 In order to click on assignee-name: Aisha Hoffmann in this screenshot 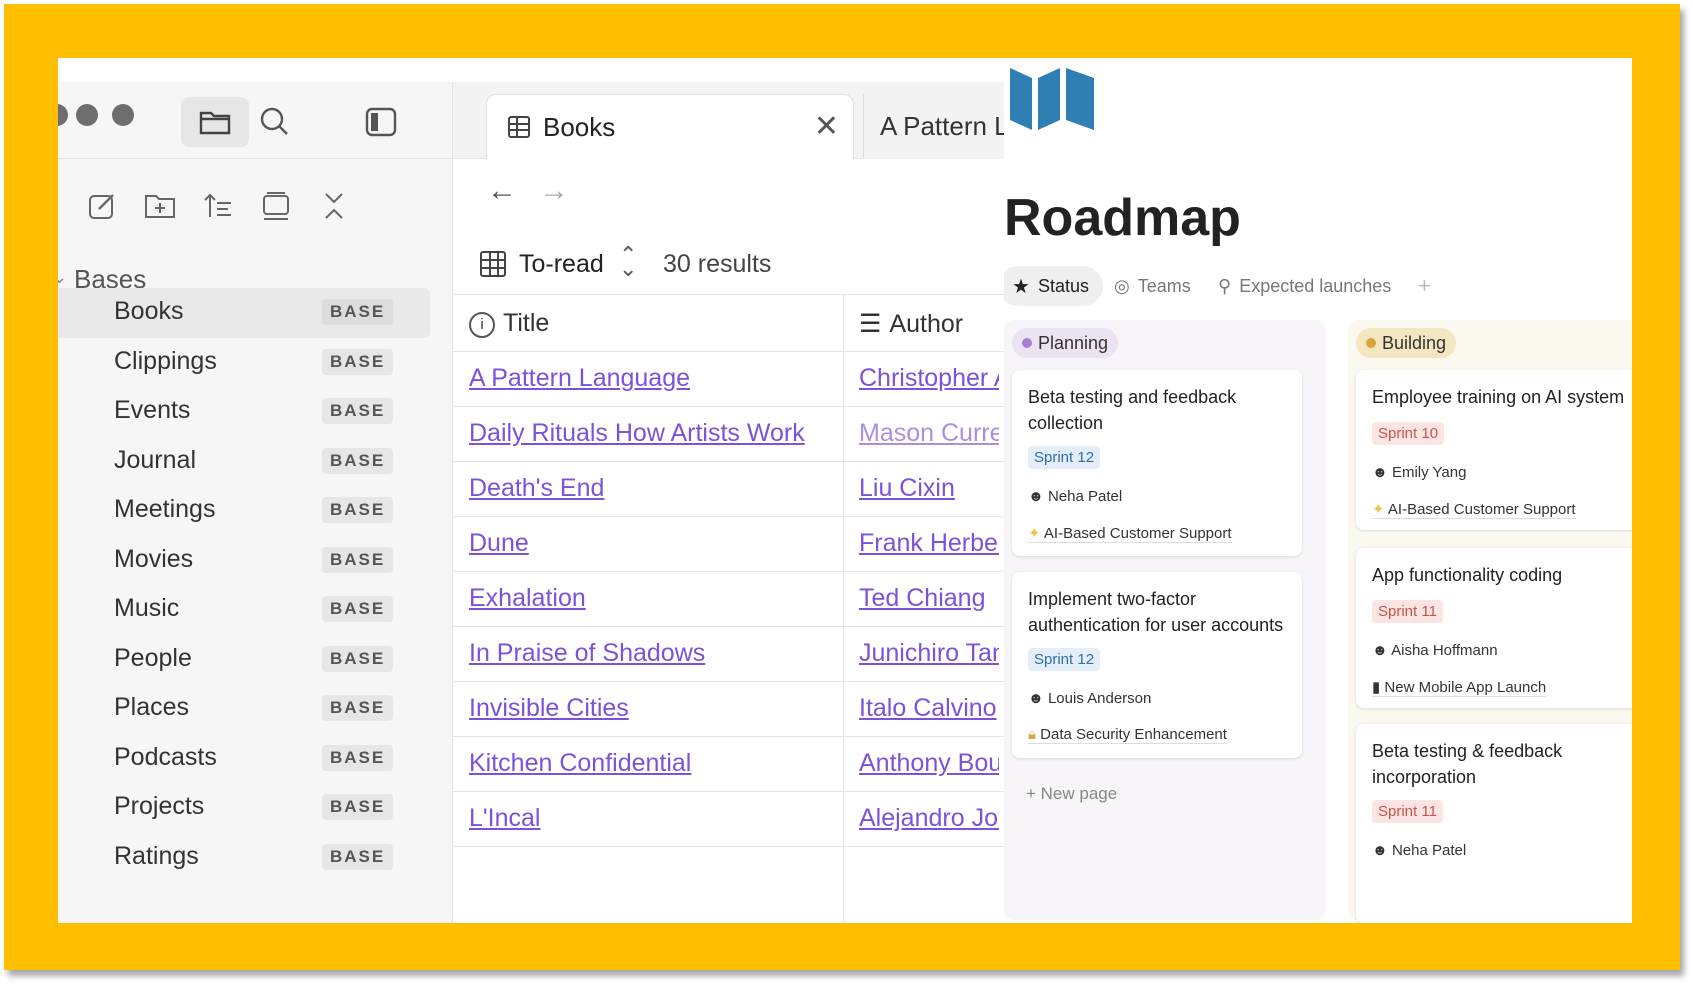, I will do `click(1444, 650)`.